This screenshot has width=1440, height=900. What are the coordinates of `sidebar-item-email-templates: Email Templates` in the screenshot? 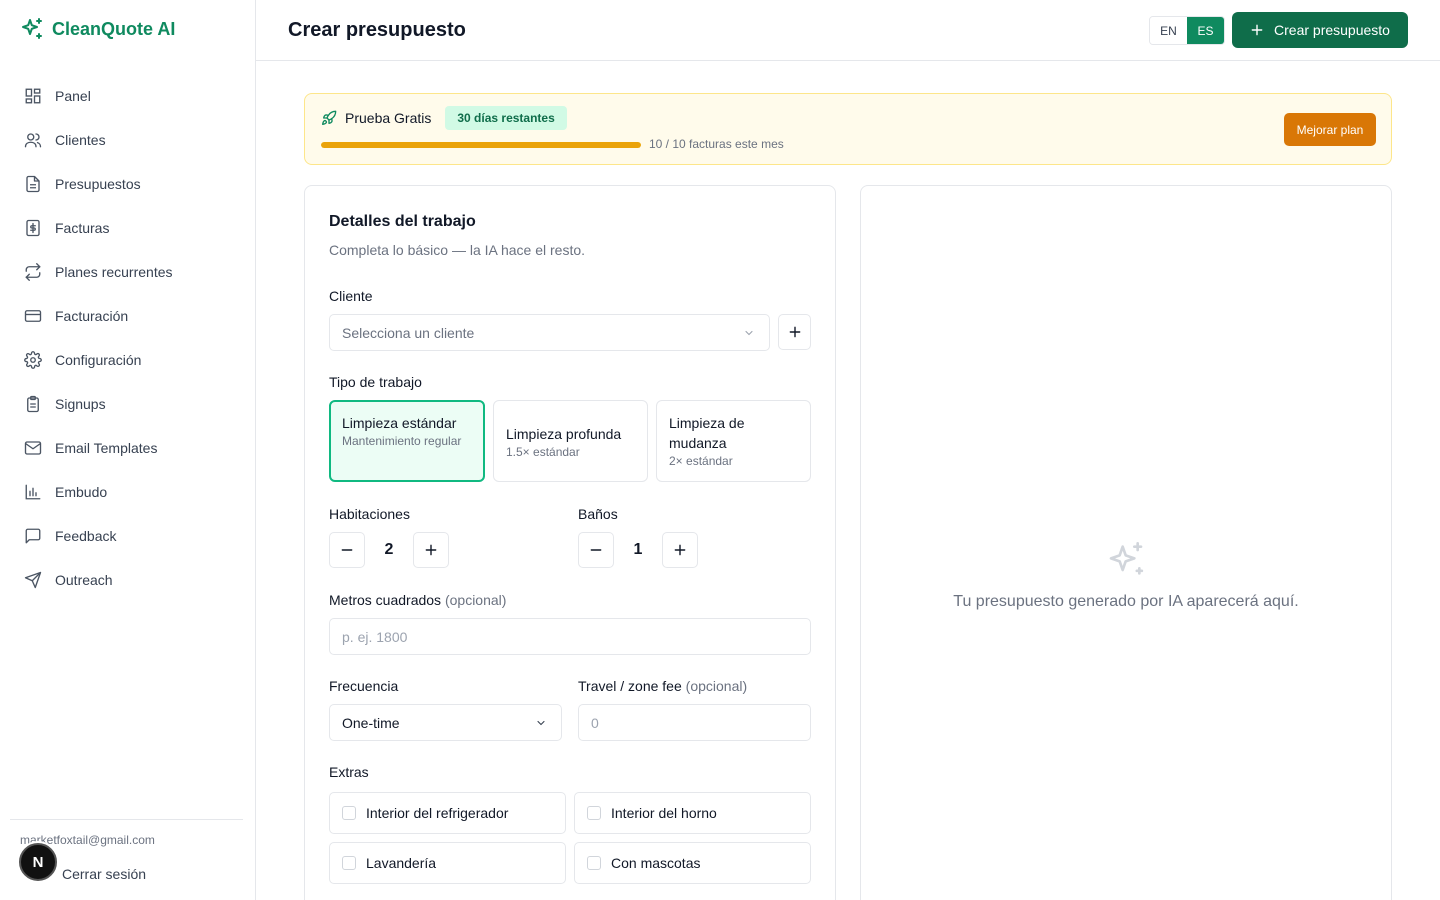 It's located at (128, 448).